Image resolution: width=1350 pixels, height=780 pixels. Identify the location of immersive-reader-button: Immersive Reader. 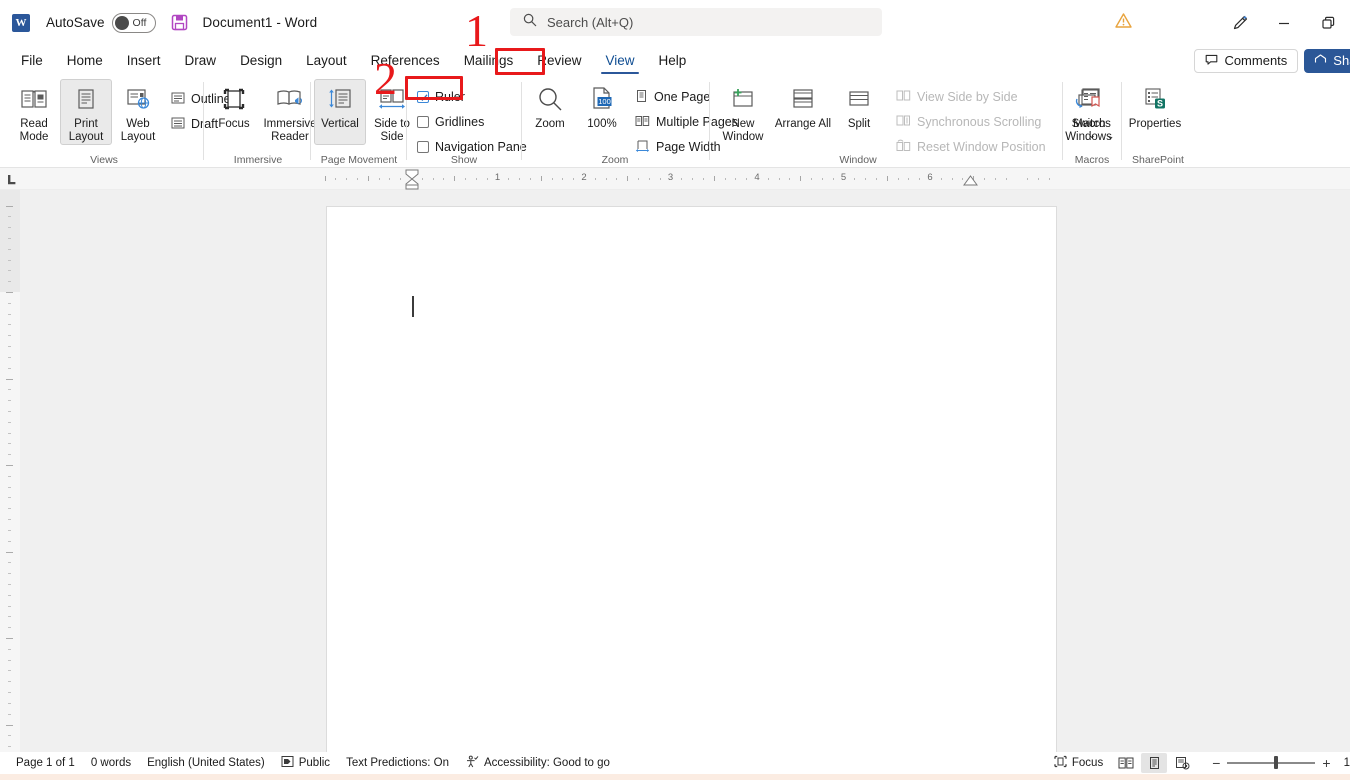
(290, 112).